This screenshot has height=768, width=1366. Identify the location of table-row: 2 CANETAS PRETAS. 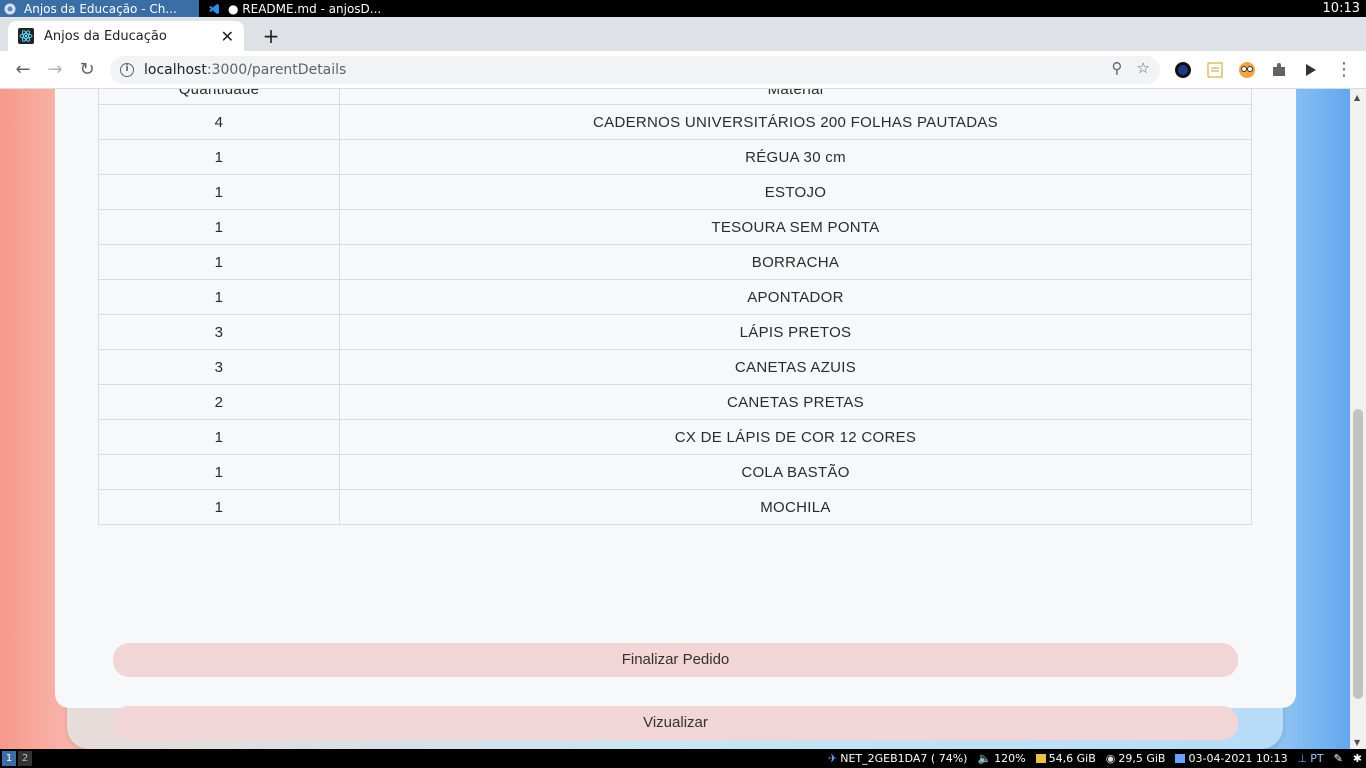
(675, 402).